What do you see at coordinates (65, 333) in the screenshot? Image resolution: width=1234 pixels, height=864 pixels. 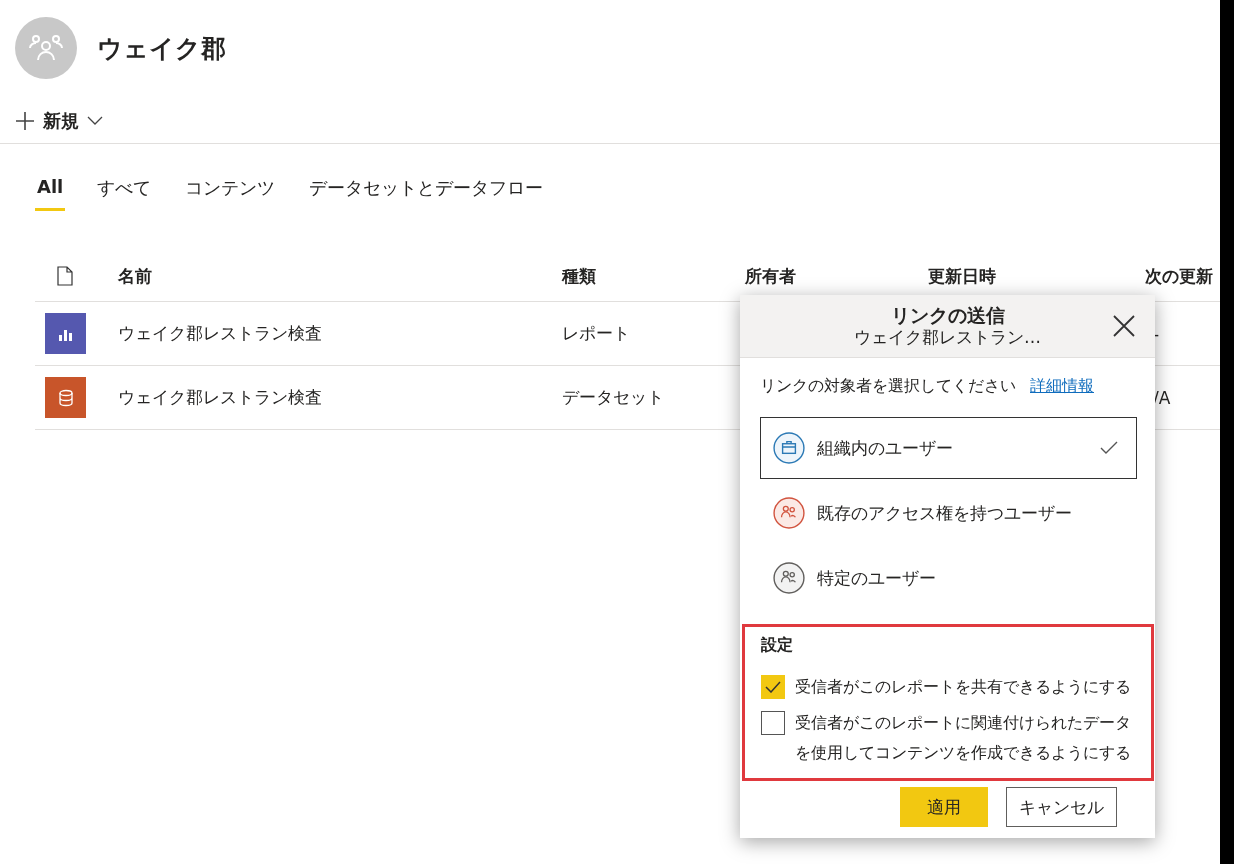 I see `report-icon` at bounding box center [65, 333].